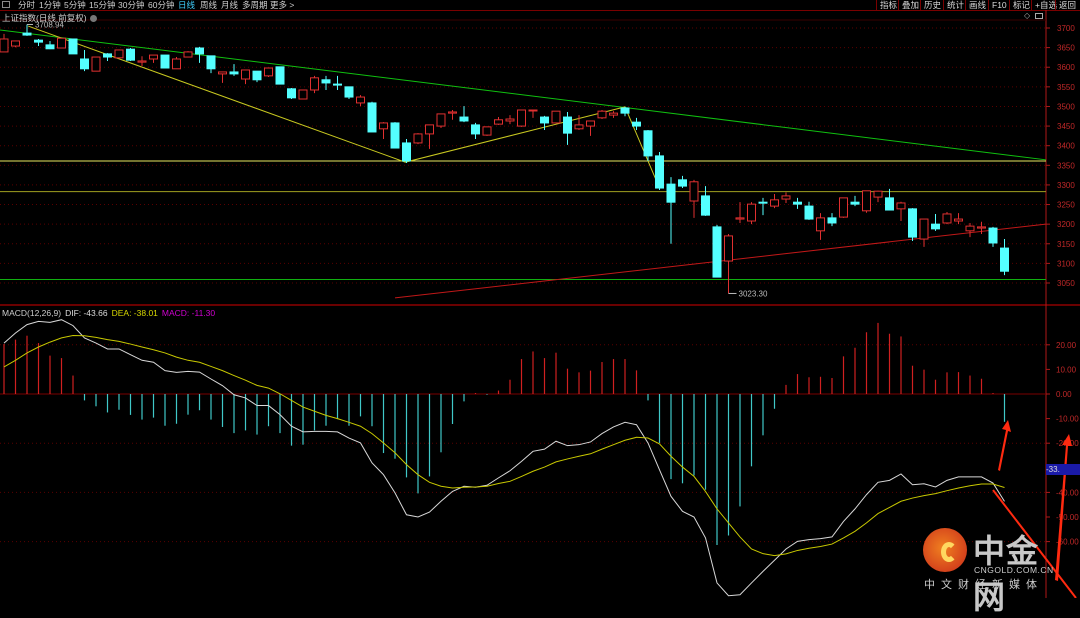  Describe the element at coordinates (1066, 165) in the screenshot. I see `price-tick-label: 3350` at that location.